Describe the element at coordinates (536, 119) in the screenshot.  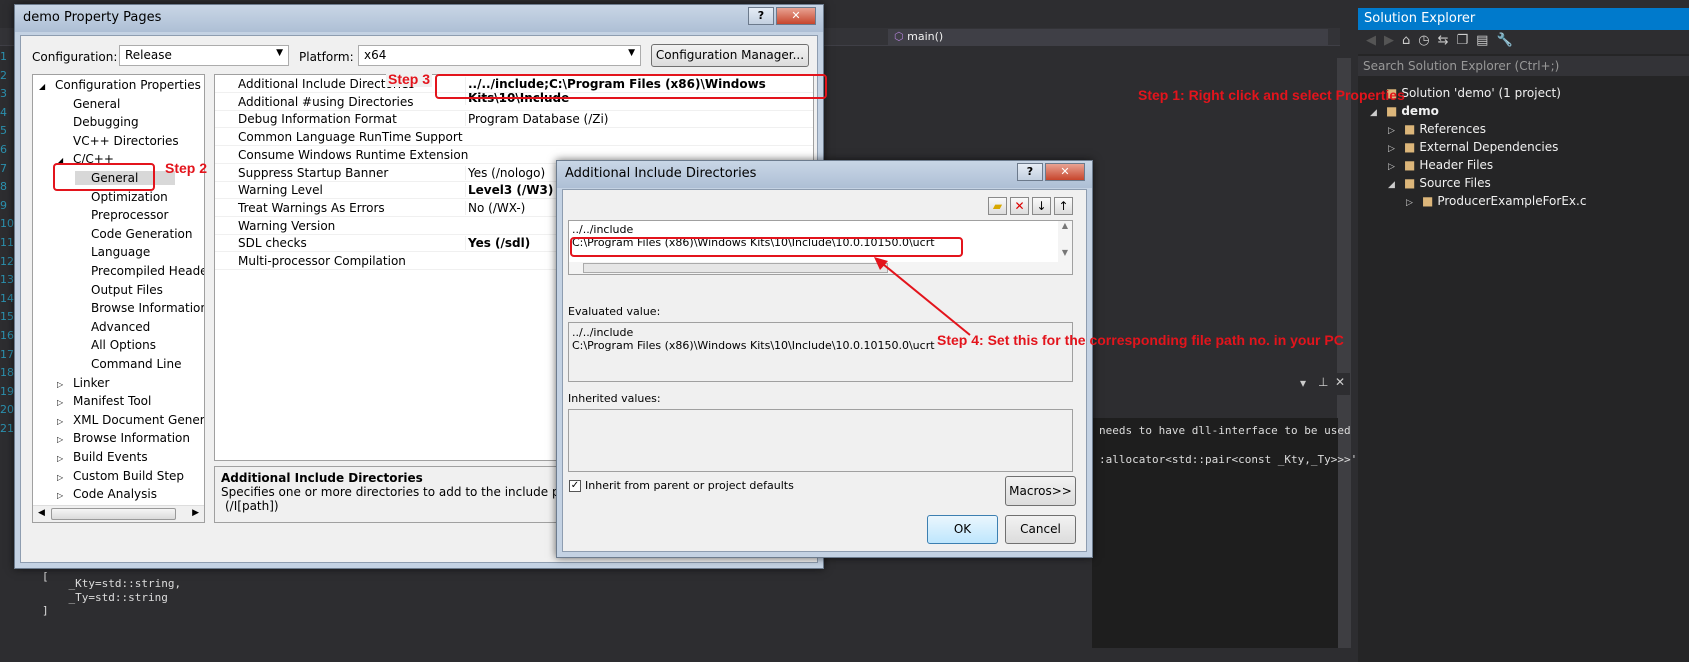
I see `property-value: Program Database (/Zi)` at that location.